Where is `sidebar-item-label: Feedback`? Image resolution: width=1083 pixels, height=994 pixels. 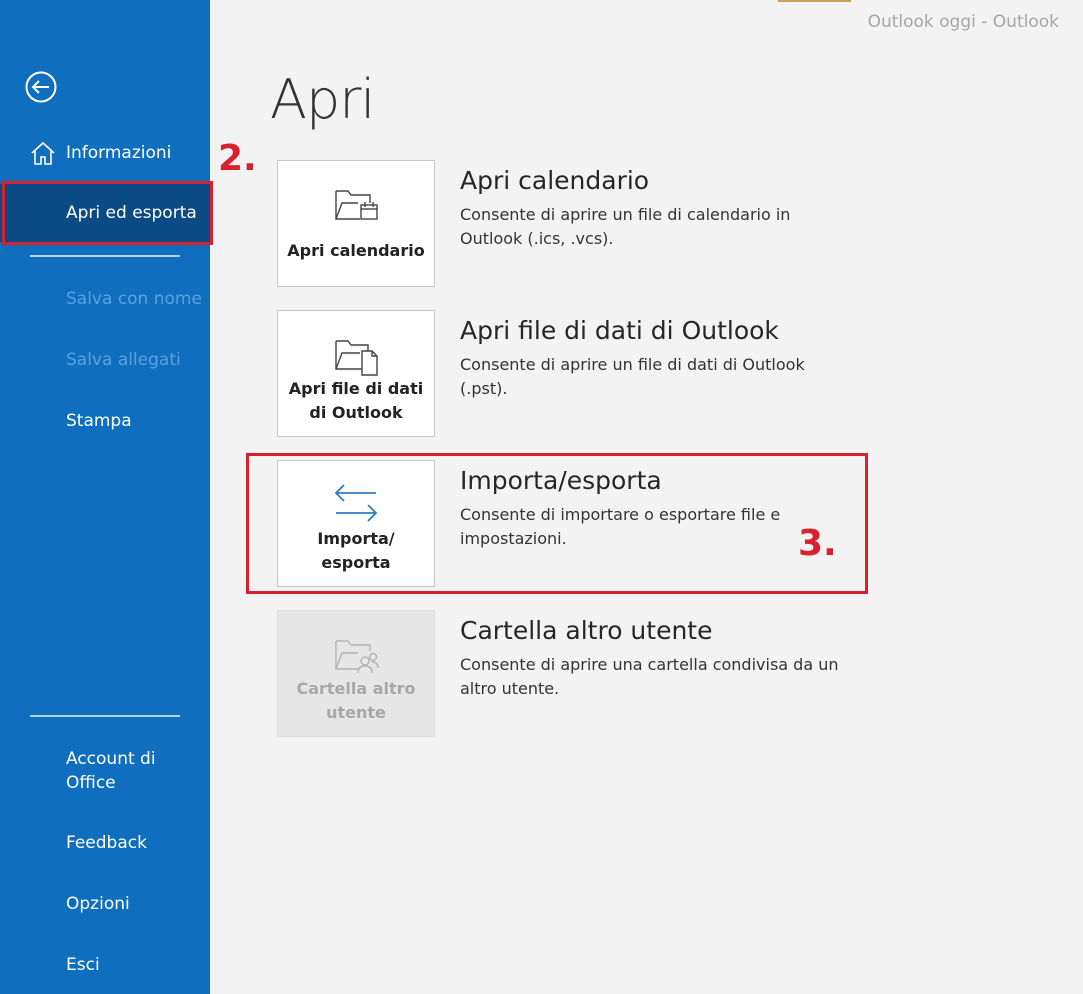 sidebar-item-label: Feedback is located at coordinates (106, 843).